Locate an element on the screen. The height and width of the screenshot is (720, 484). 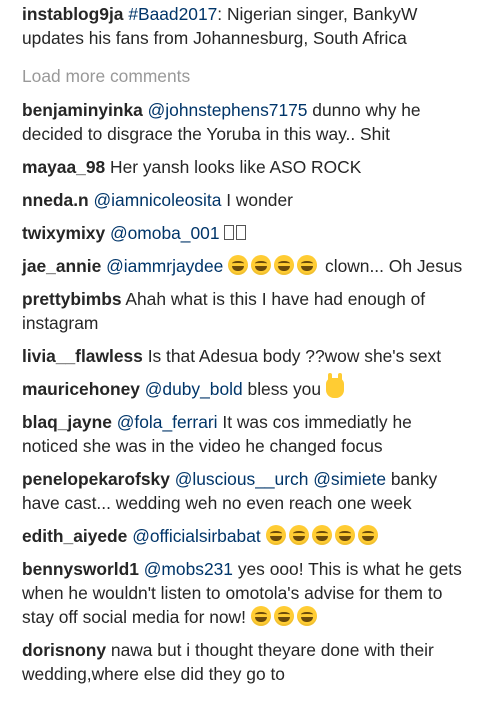
comment-username: prettybimbs is located at coordinates (72, 299).